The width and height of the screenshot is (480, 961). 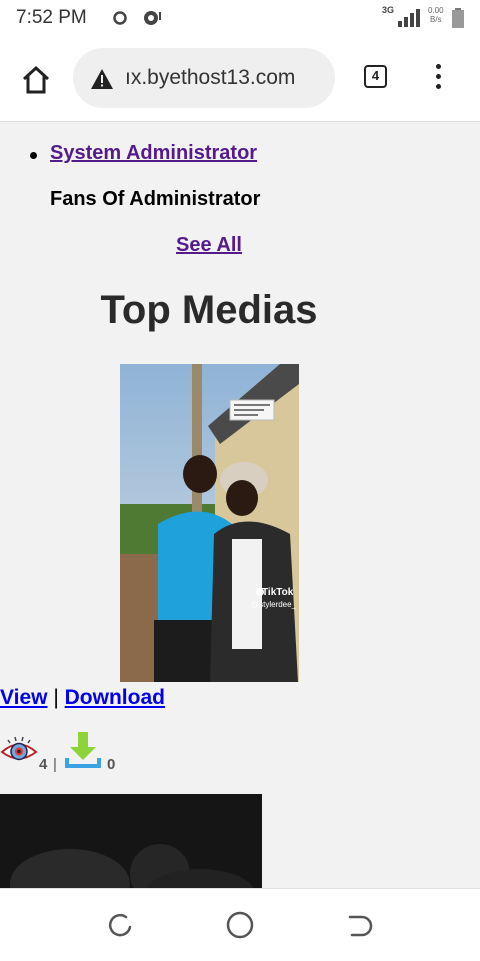 I want to click on watermark-brand: TikTok, so click(x=278, y=592).